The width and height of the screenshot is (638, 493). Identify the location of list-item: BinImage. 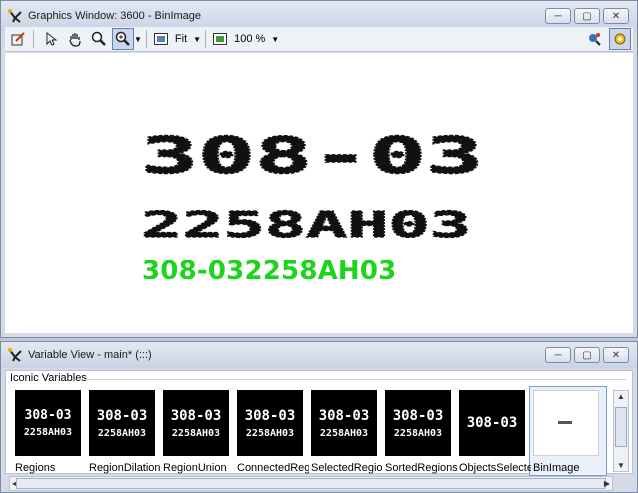
(566, 432).